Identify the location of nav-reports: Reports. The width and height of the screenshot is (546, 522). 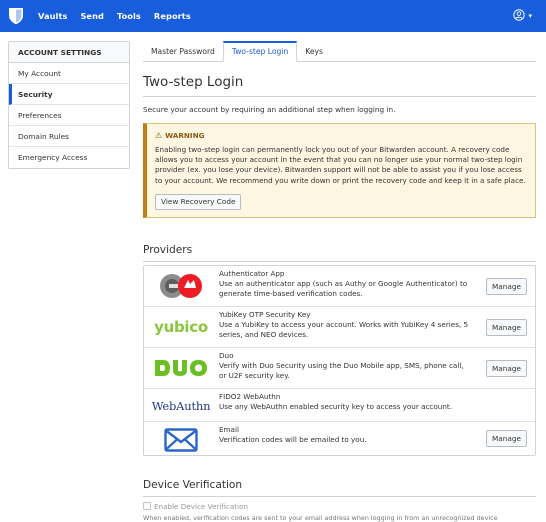
(172, 16).